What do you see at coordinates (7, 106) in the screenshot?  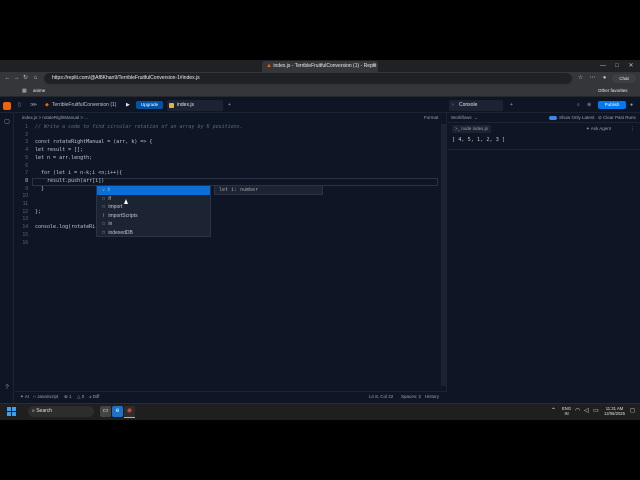 I see `replit-logo-icon` at bounding box center [7, 106].